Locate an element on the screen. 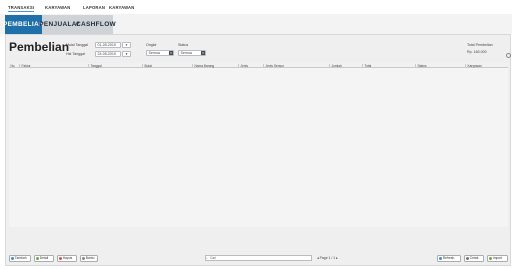  menu-item-laporan: LAPORAN is located at coordinates (94, 7).